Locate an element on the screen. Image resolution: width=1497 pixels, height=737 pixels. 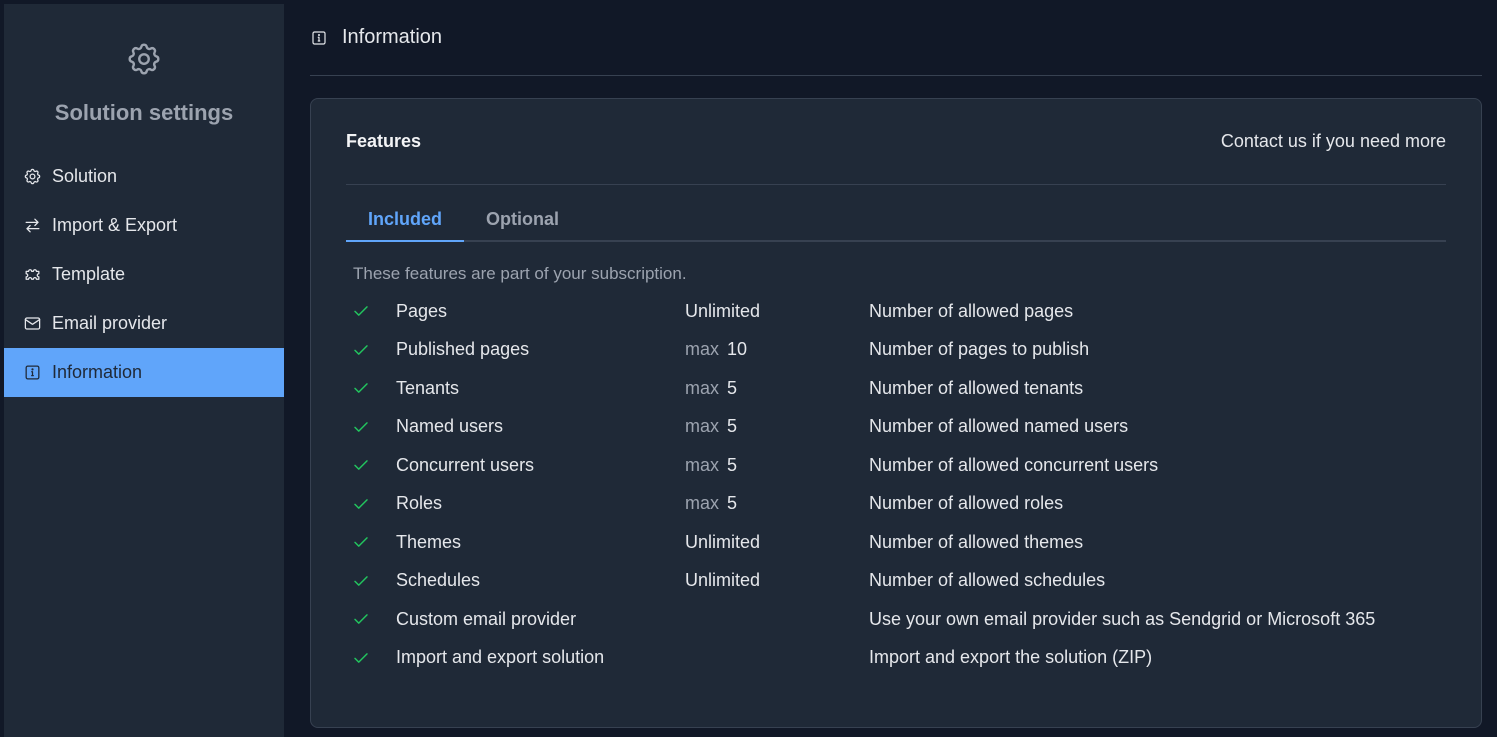
feature-name: Custom email provider is located at coordinates (486, 618).